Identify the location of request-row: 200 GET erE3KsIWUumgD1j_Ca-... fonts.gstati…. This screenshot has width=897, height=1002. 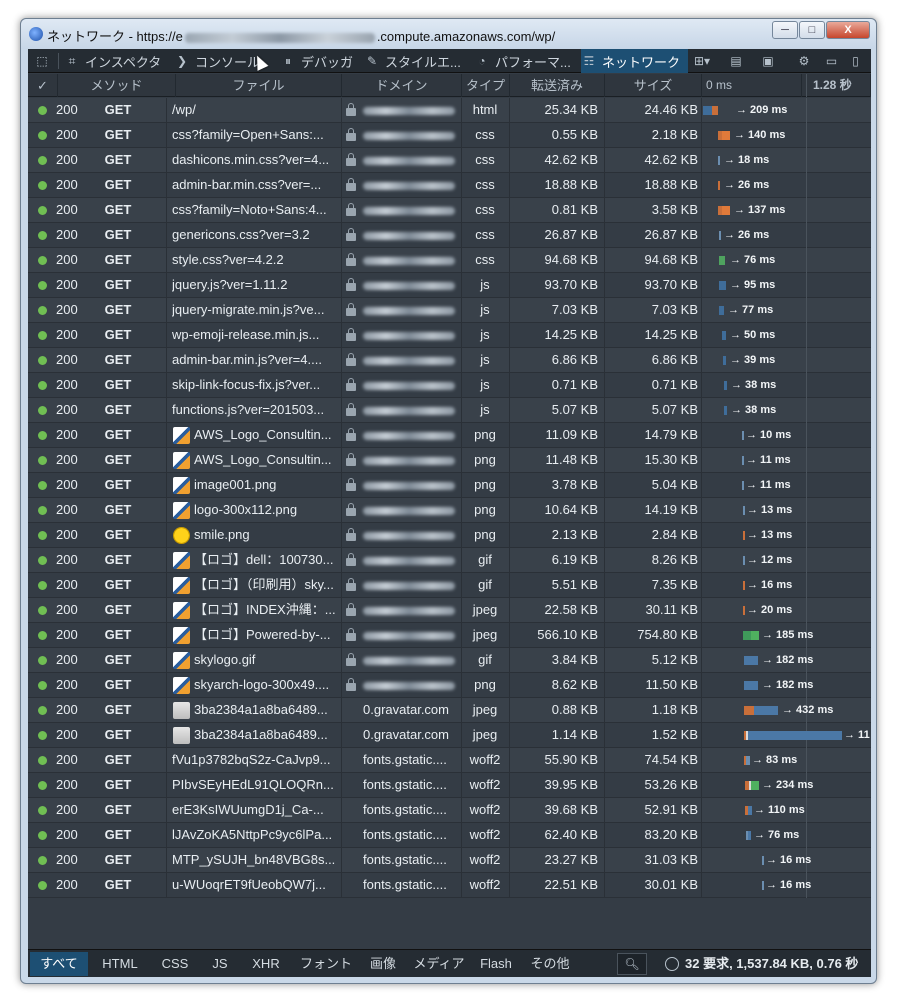
(449, 810).